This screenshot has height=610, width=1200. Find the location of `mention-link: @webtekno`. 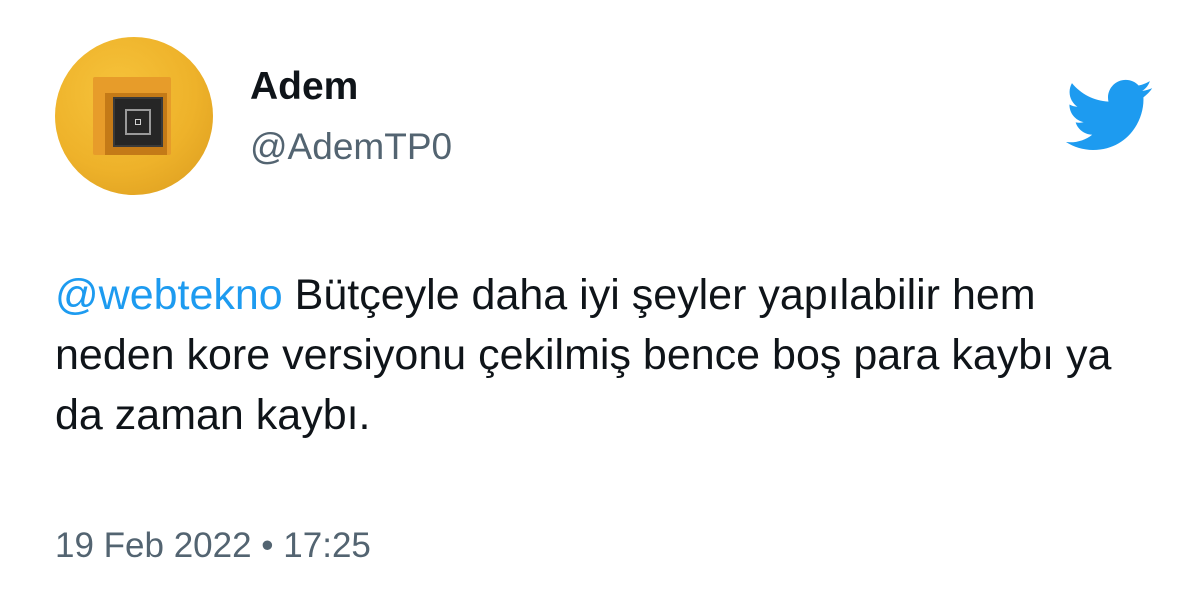

mention-link: @webtekno is located at coordinates (169, 295).